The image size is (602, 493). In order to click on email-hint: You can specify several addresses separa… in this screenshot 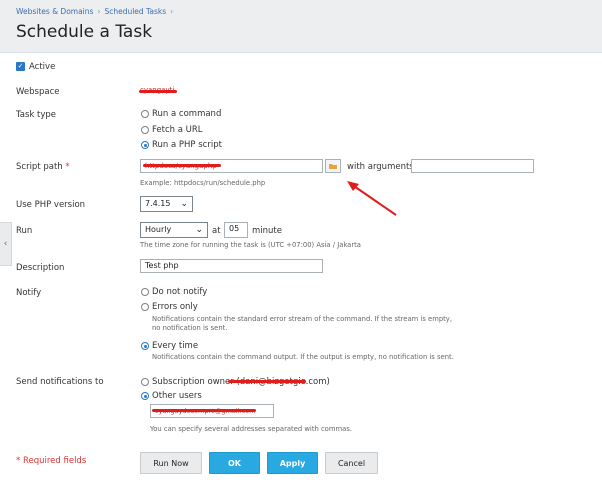, I will do `click(251, 429)`.